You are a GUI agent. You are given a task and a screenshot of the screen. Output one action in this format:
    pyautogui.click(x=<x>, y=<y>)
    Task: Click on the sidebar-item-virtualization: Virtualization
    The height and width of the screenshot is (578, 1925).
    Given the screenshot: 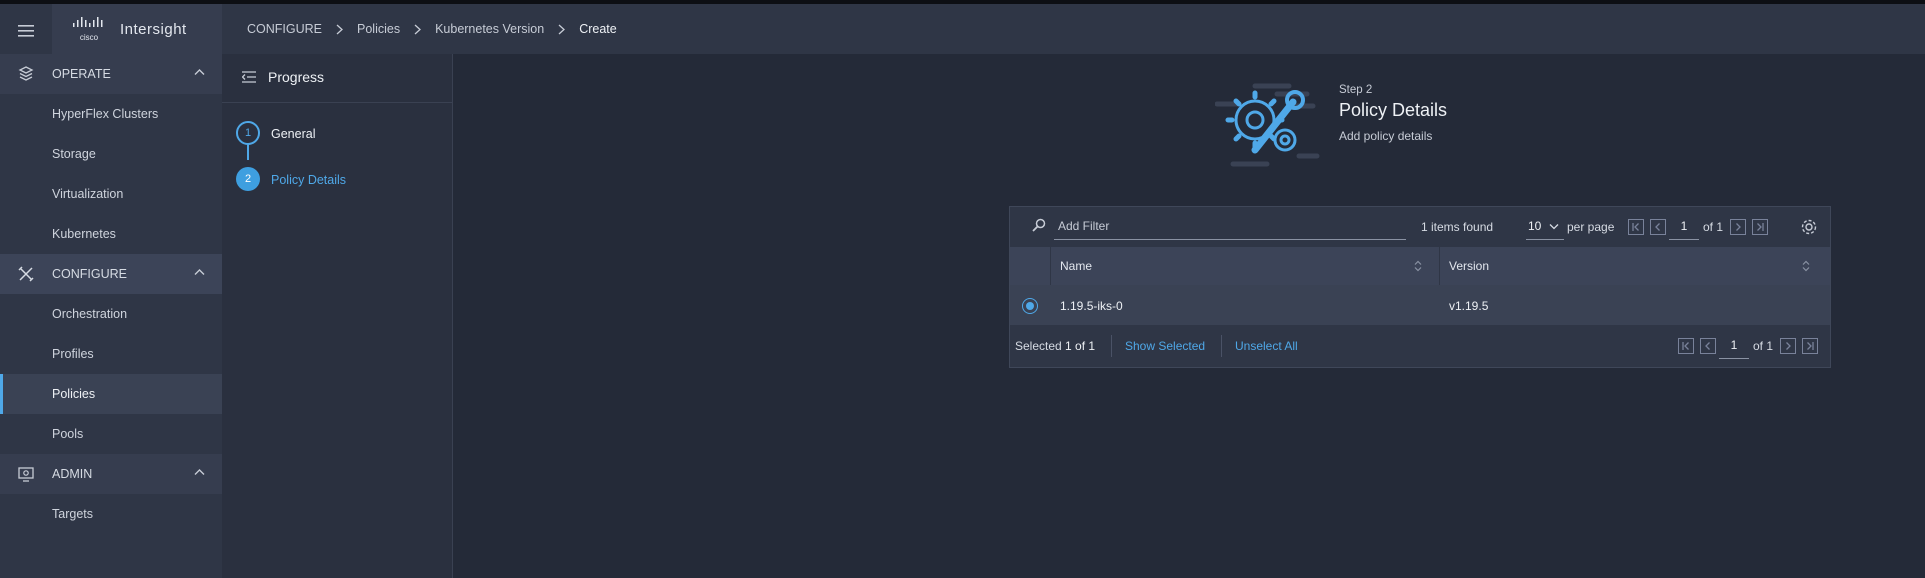 What is the action you would take?
    pyautogui.click(x=111, y=194)
    